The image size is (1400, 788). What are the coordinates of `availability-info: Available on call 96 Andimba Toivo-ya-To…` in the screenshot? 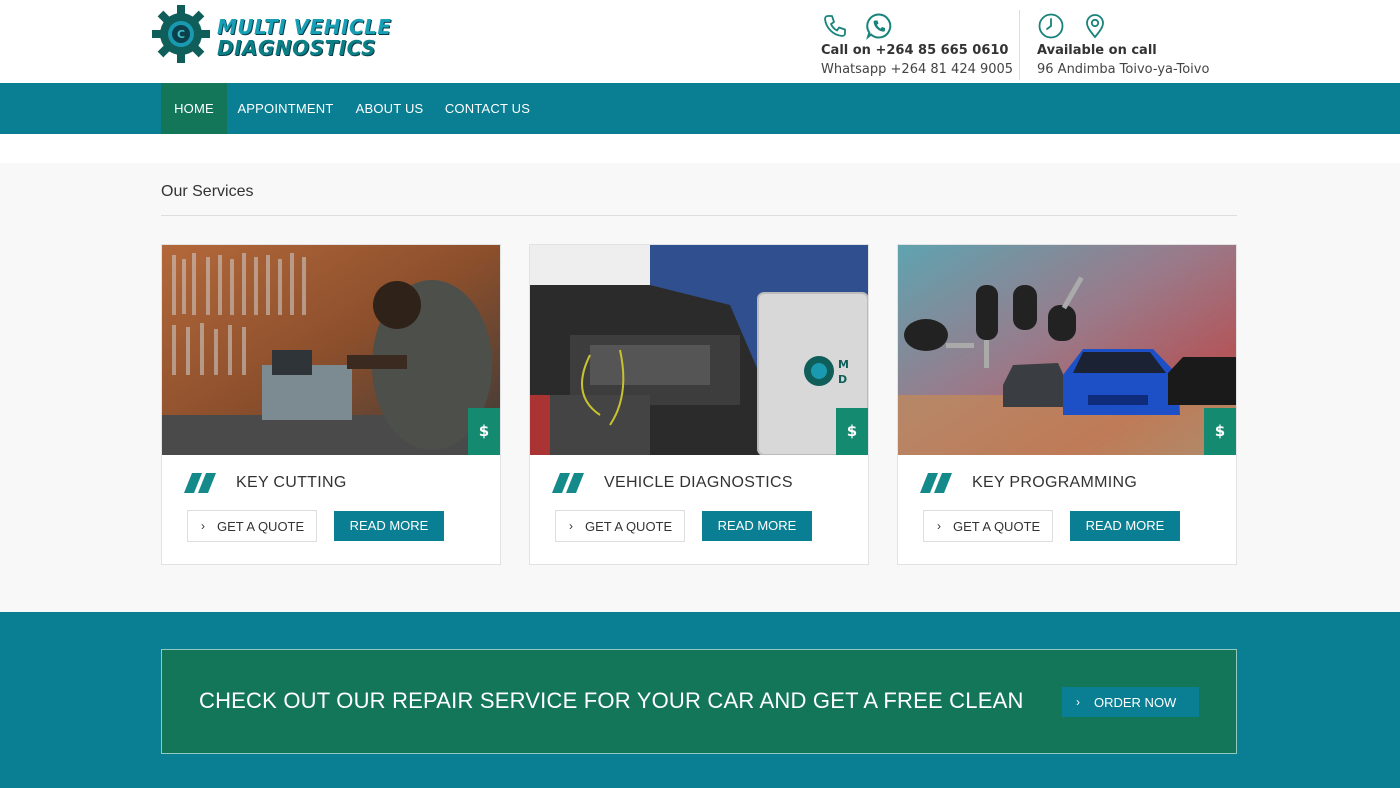 It's located at (1137, 47).